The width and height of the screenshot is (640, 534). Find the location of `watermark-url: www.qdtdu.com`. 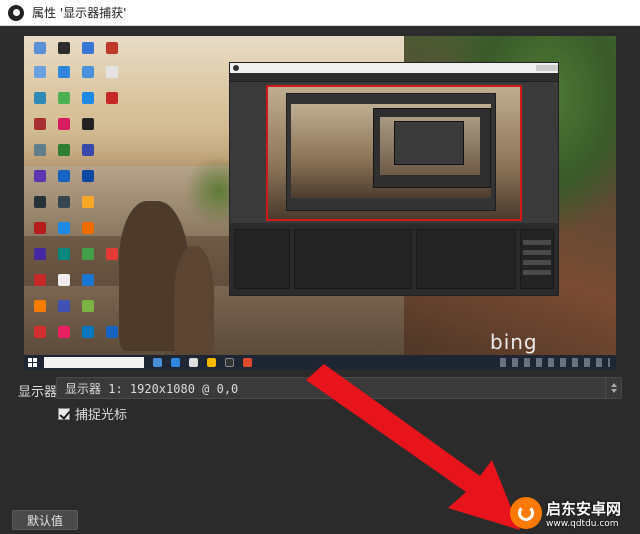

watermark-url: www.qdtdu.com is located at coordinates (582, 523).